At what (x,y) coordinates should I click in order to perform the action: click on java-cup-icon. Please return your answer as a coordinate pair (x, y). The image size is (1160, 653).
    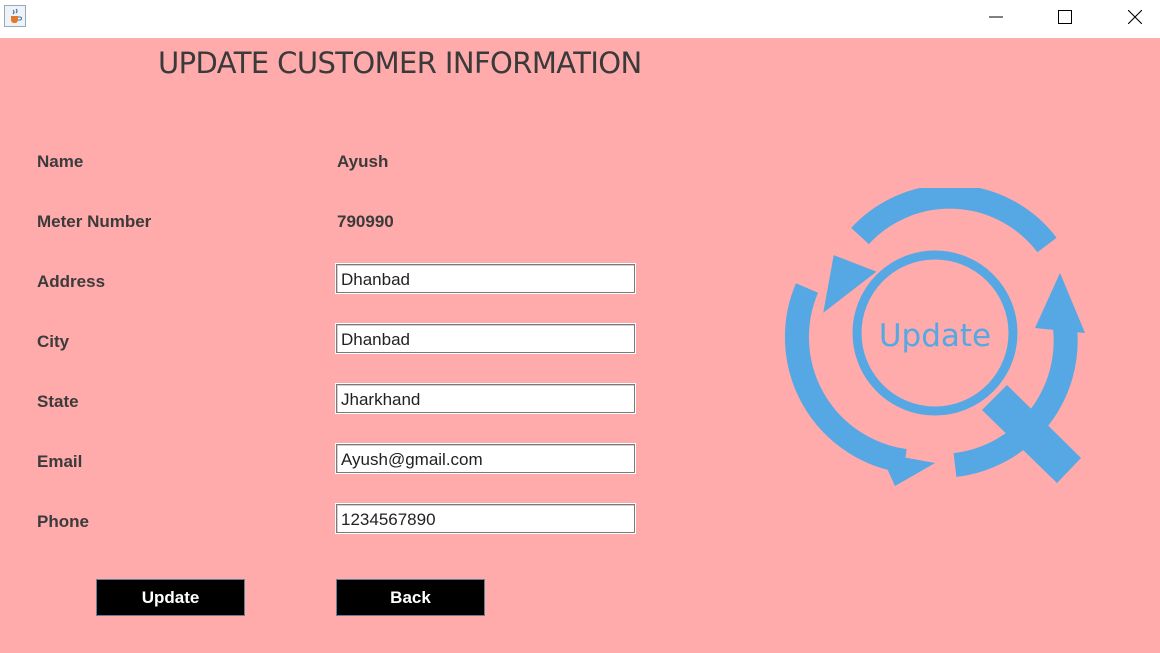
    Looking at the image, I should click on (15, 16).